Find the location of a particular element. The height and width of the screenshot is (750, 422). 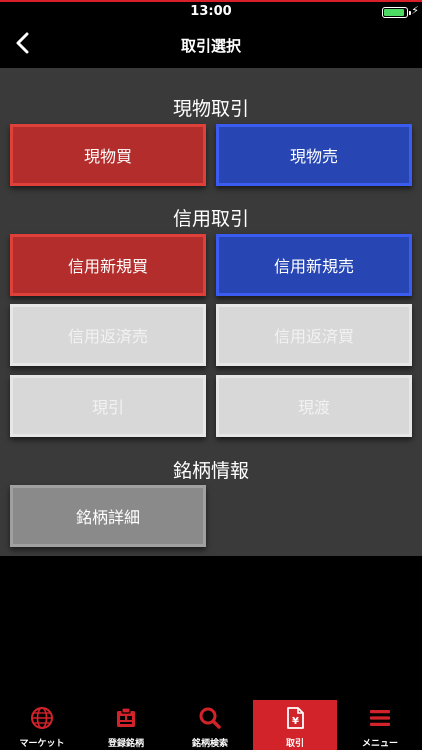

margin-trading-heading: 信用取引 is located at coordinates (210, 219).